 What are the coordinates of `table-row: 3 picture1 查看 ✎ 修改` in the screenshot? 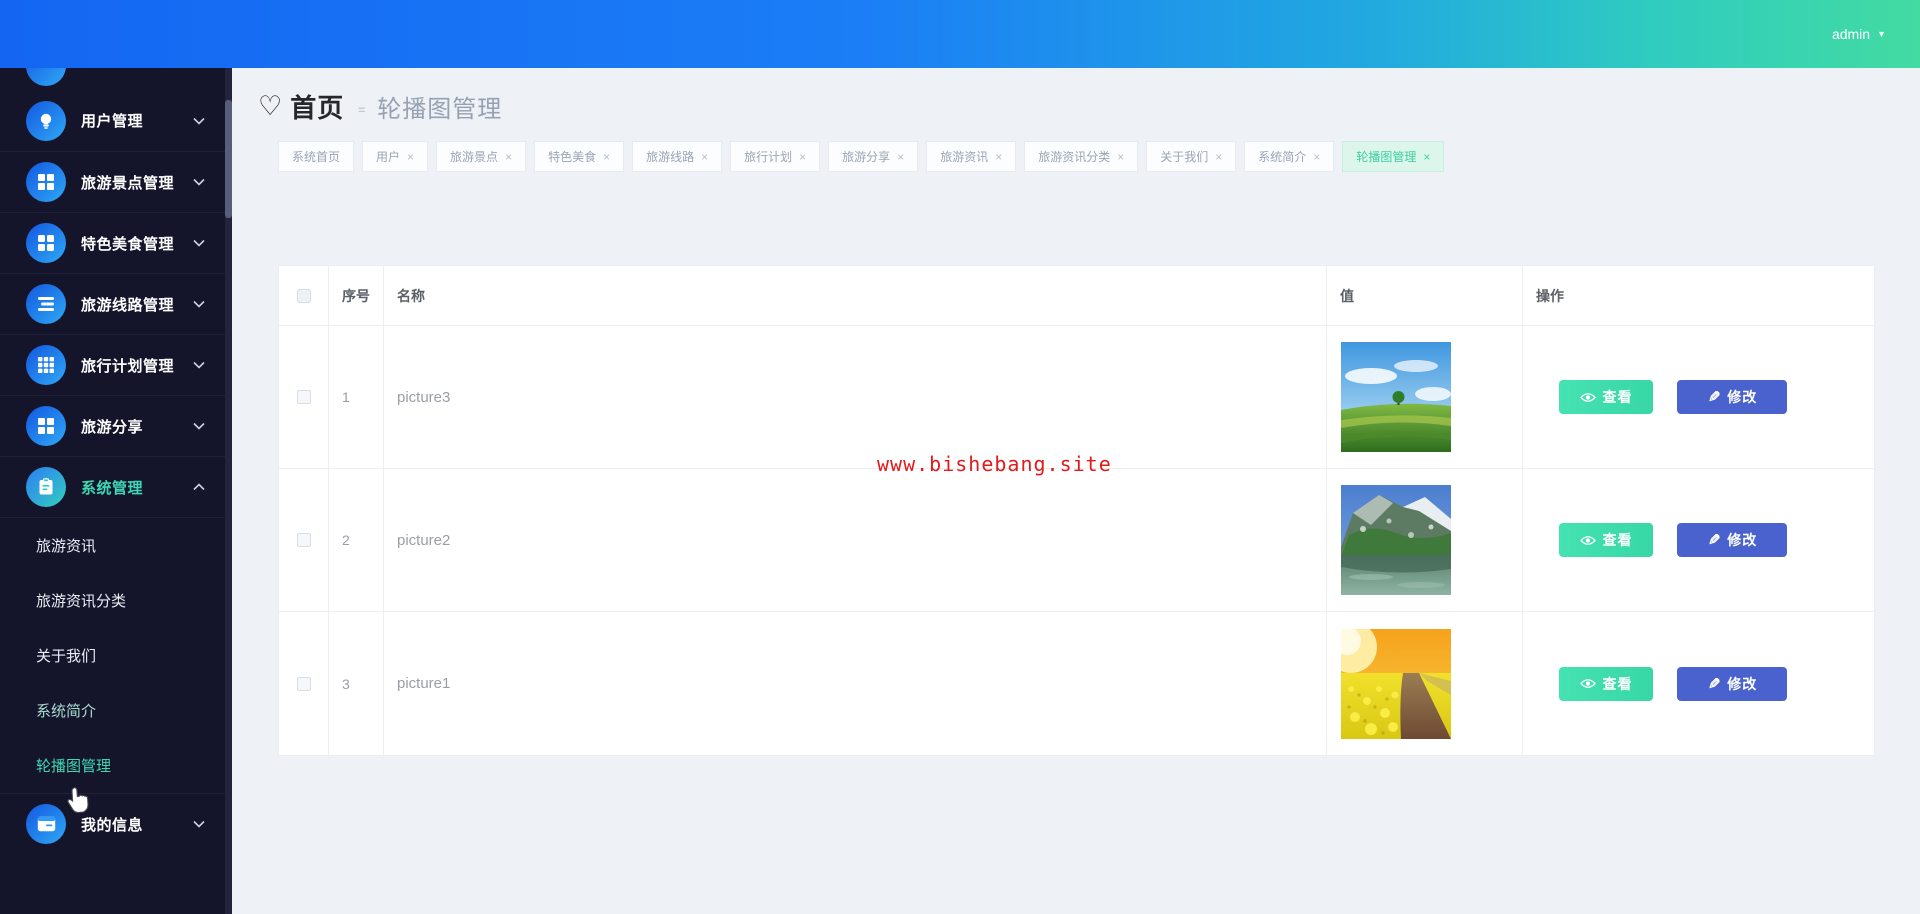 It's located at (1076, 683).